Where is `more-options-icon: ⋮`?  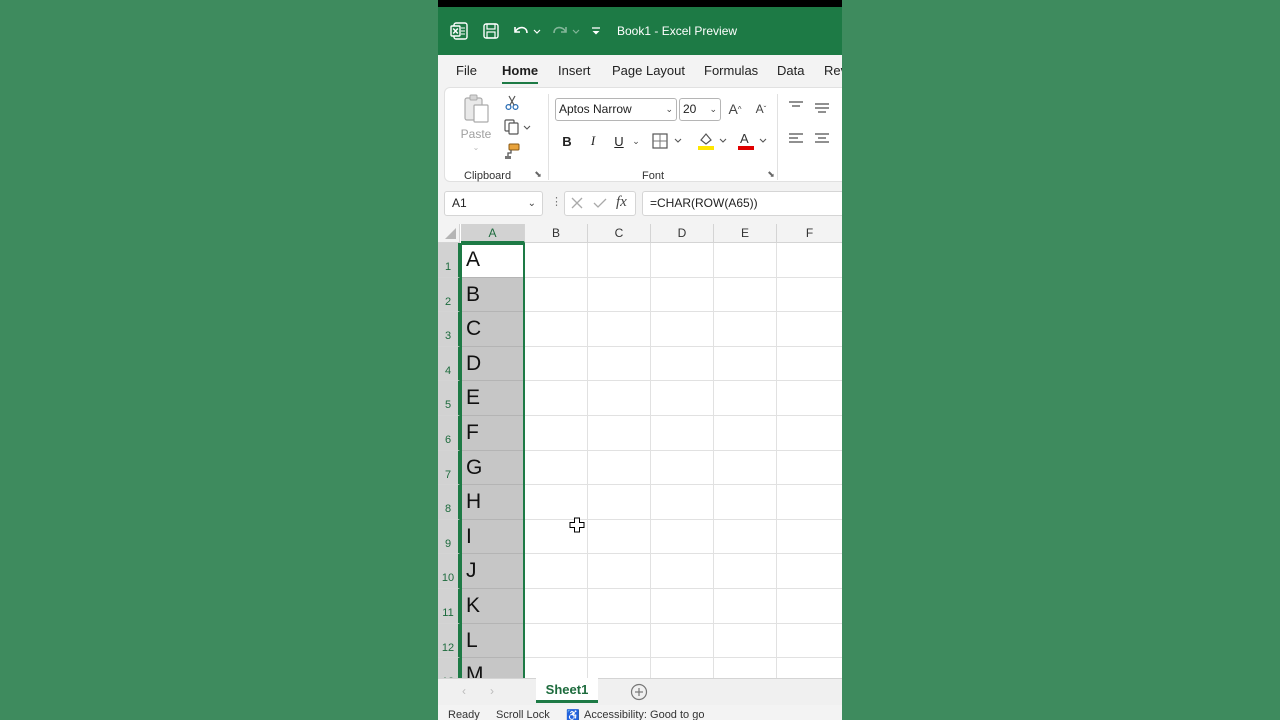
more-options-icon: ⋮ is located at coordinates (556, 201).